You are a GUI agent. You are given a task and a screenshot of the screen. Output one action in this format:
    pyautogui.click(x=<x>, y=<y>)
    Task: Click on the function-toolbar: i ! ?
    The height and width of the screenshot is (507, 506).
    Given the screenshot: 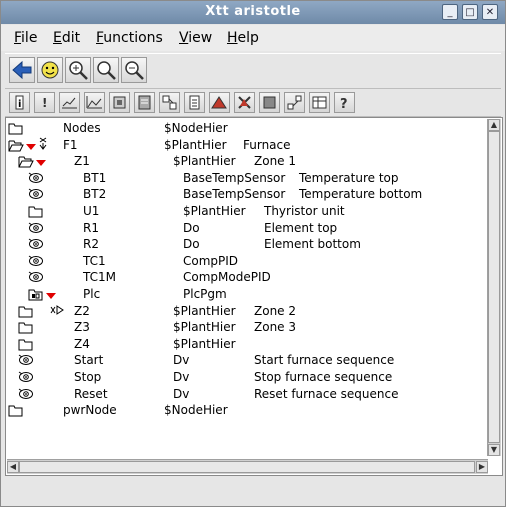 What is the action you would take?
    pyautogui.click(x=253, y=103)
    